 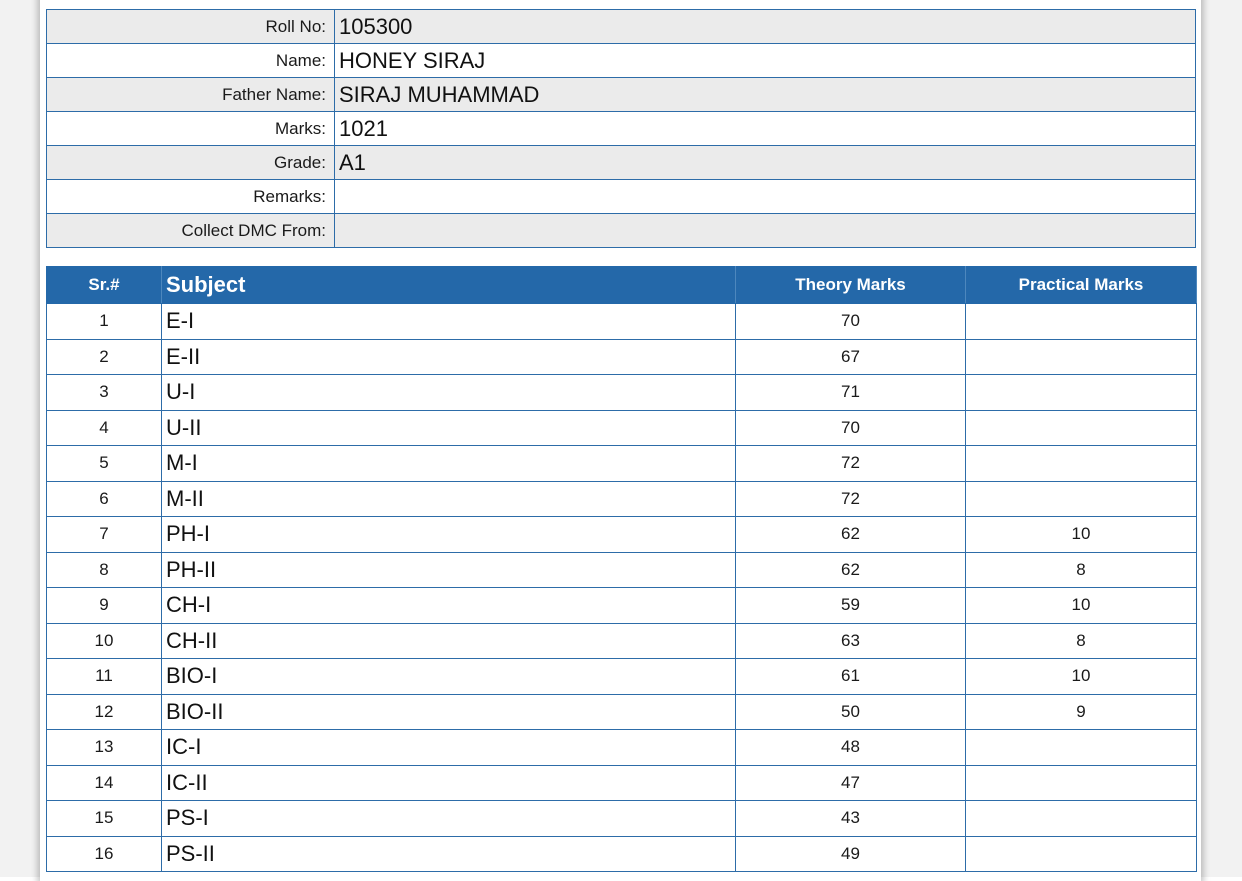 What do you see at coordinates (448, 853) in the screenshot?
I see `subject-cell: PS-II` at bounding box center [448, 853].